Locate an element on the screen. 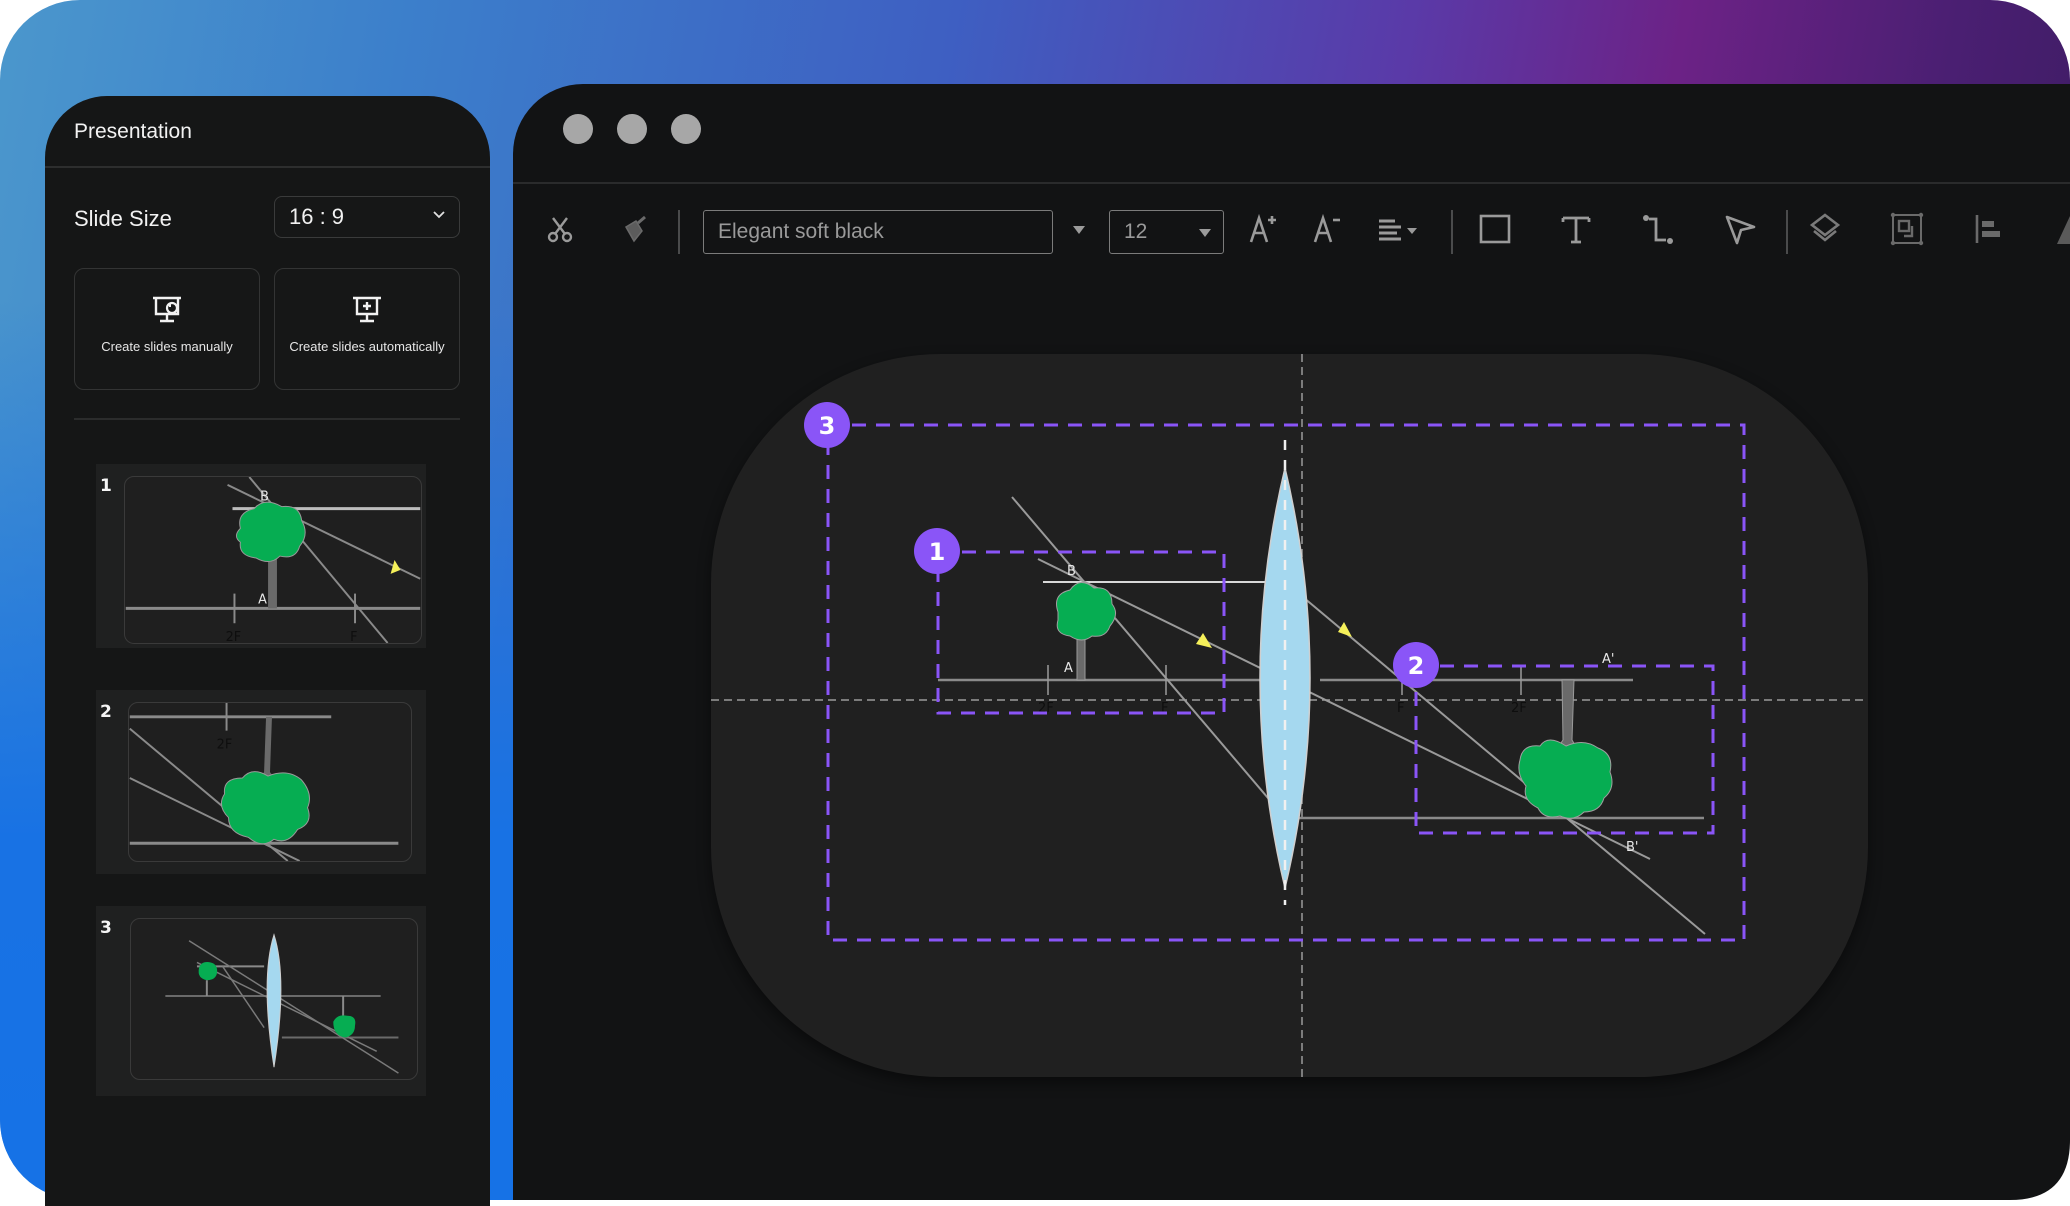 This screenshot has height=1206, width=2070. marker-3: 3 is located at coordinates (827, 425).